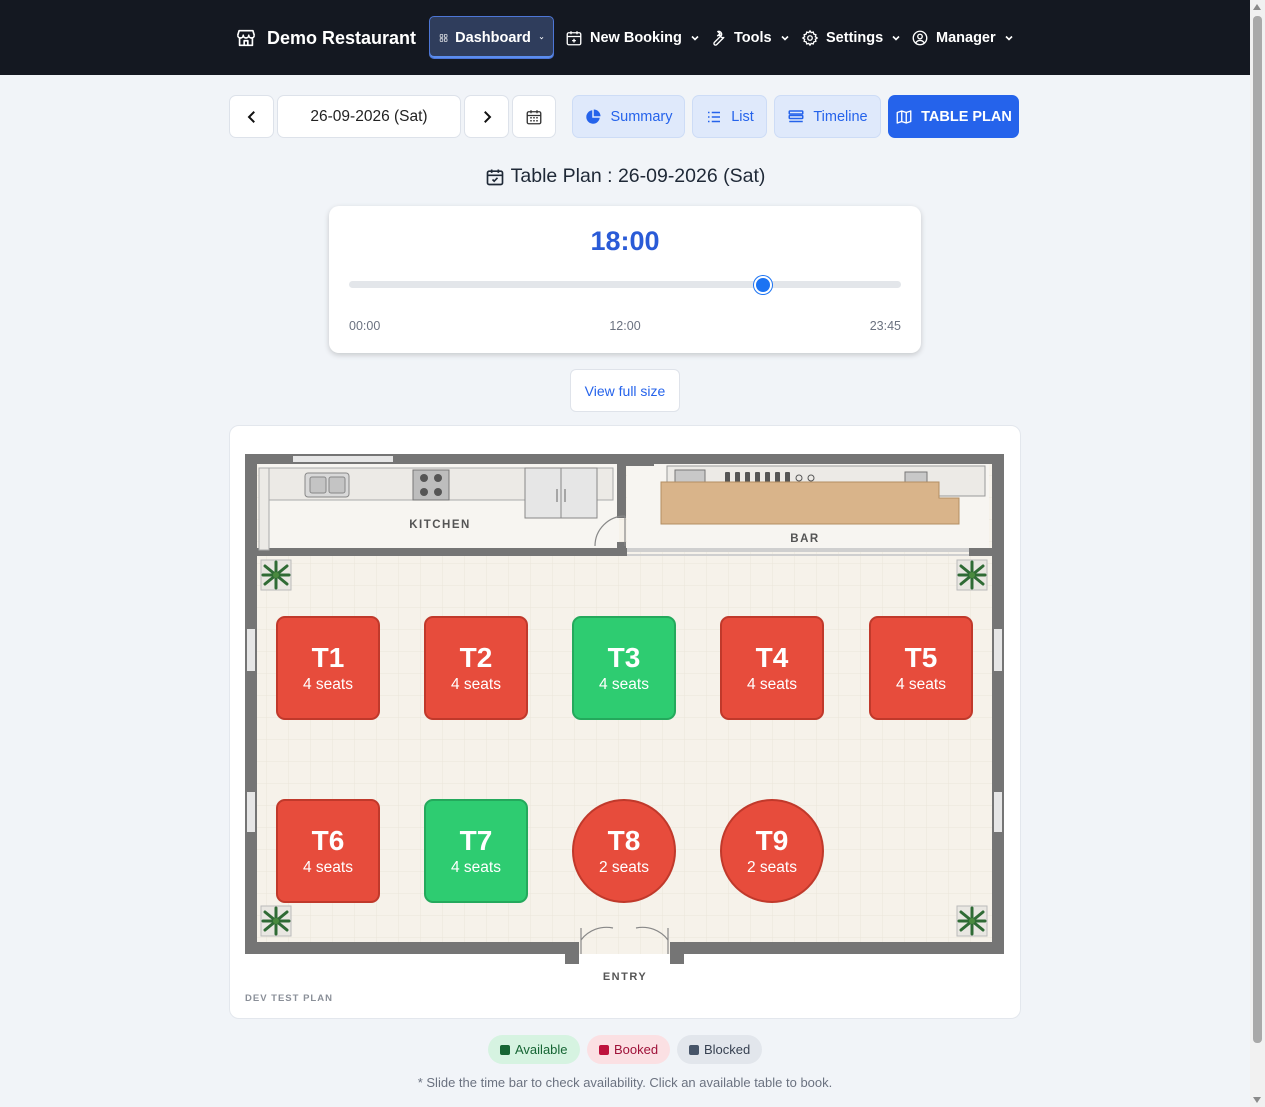 Image resolution: width=1265 pixels, height=1107 pixels. I want to click on view-full-size-button: View full size, so click(625, 390).